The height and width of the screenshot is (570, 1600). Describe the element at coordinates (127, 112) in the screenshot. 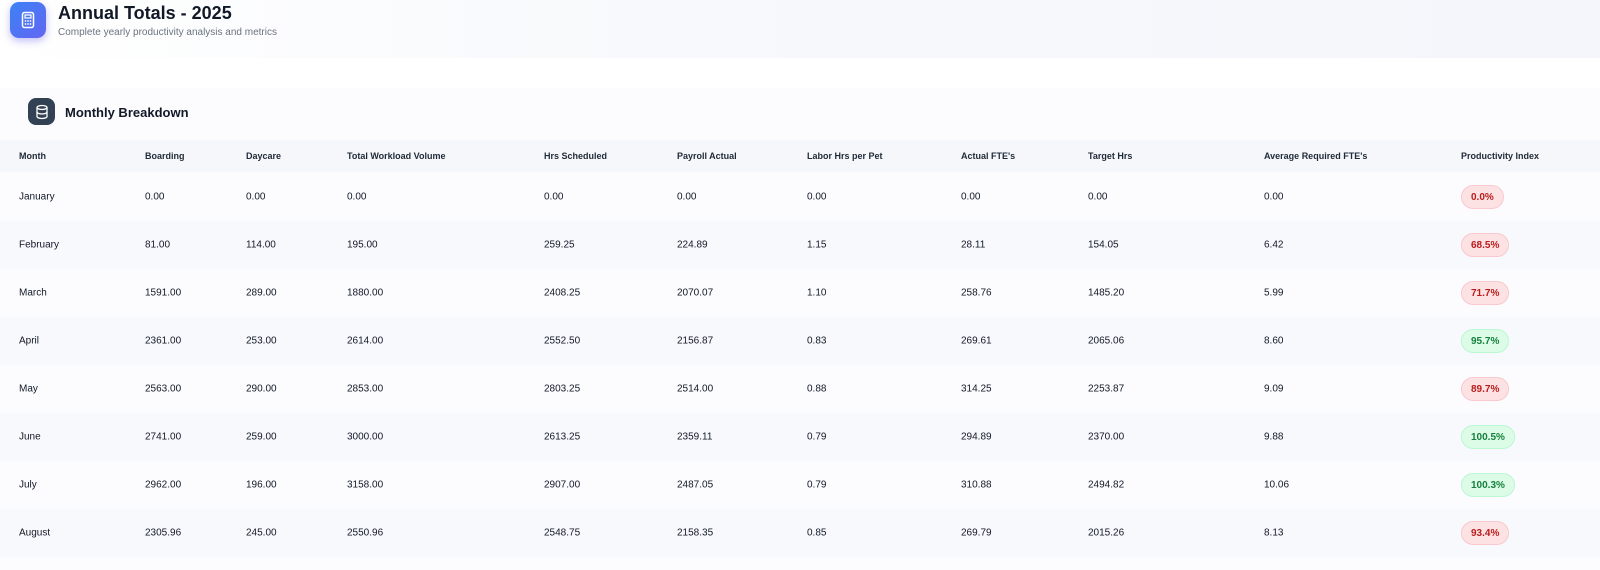

I see `section-title: Monthly Breakdown` at that location.